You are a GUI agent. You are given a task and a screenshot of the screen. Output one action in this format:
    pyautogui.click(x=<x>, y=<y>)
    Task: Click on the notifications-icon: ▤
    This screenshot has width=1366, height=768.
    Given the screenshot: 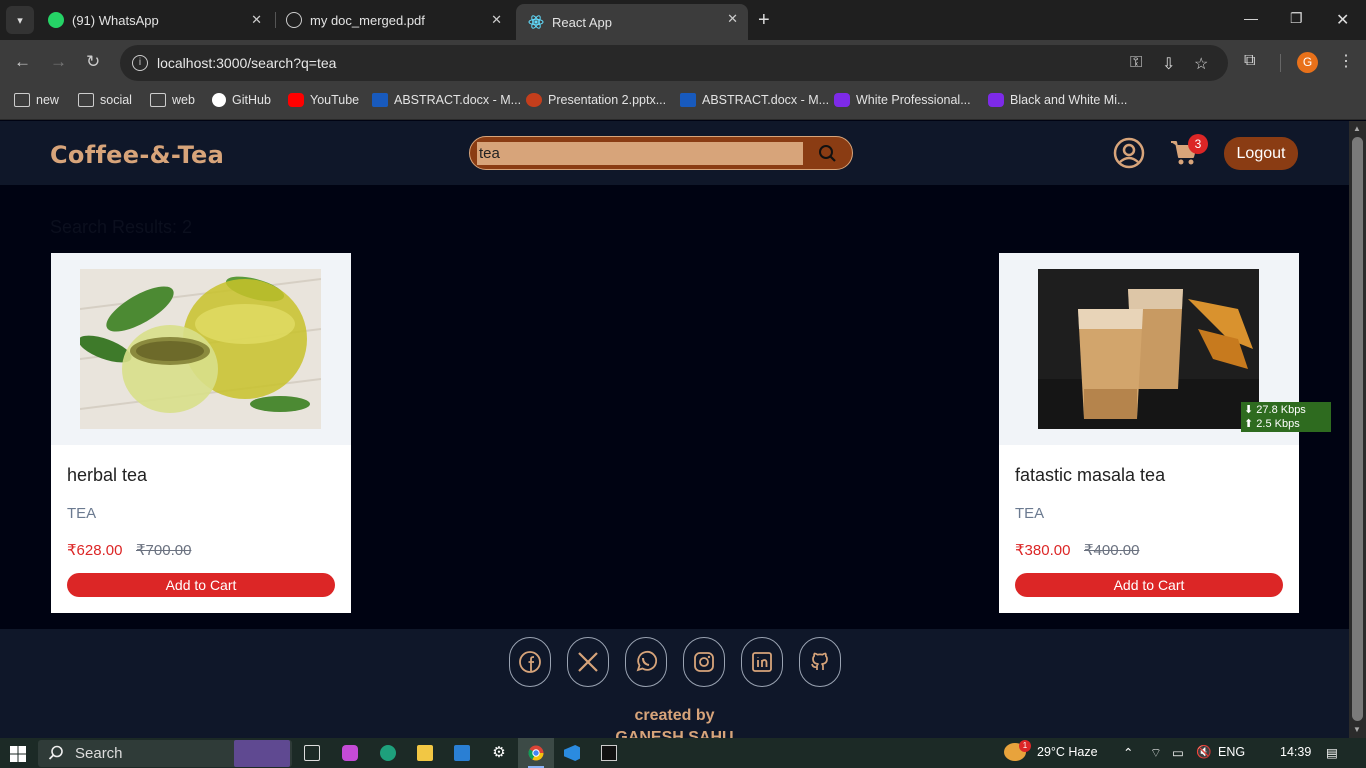 What is the action you would take?
    pyautogui.click(x=1332, y=752)
    